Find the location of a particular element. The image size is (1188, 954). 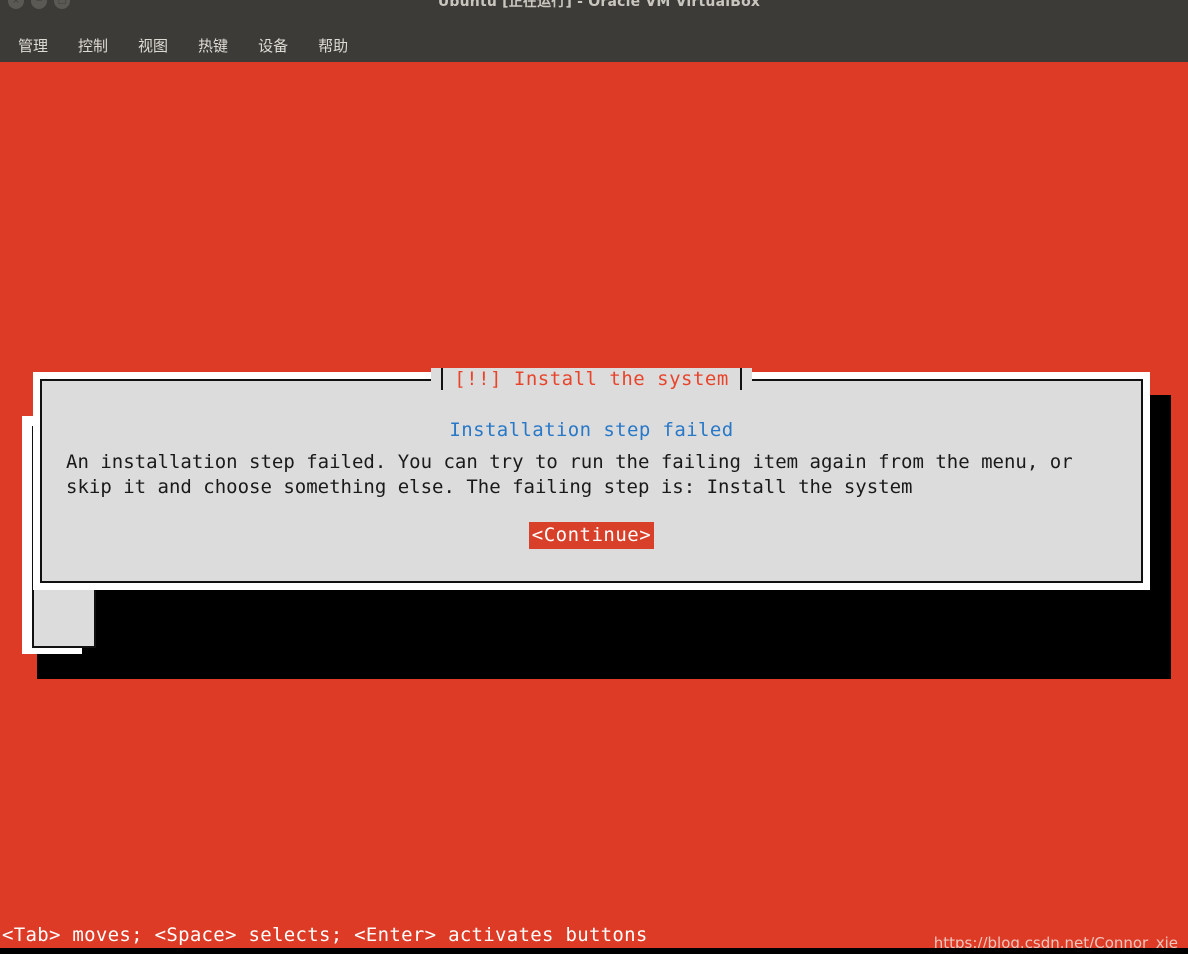

maximize-button-icon: □ is located at coordinates (62, 4).